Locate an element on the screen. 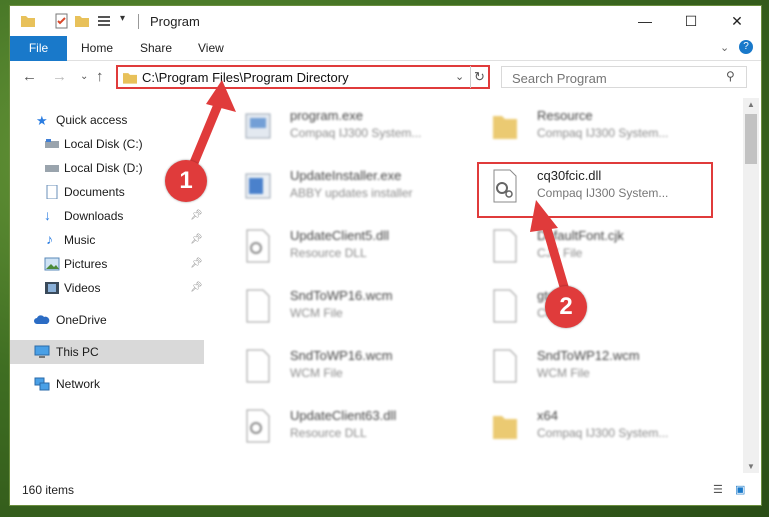 The height and width of the screenshot is (517, 769). arrow-1-head is located at coordinates (221, 96).